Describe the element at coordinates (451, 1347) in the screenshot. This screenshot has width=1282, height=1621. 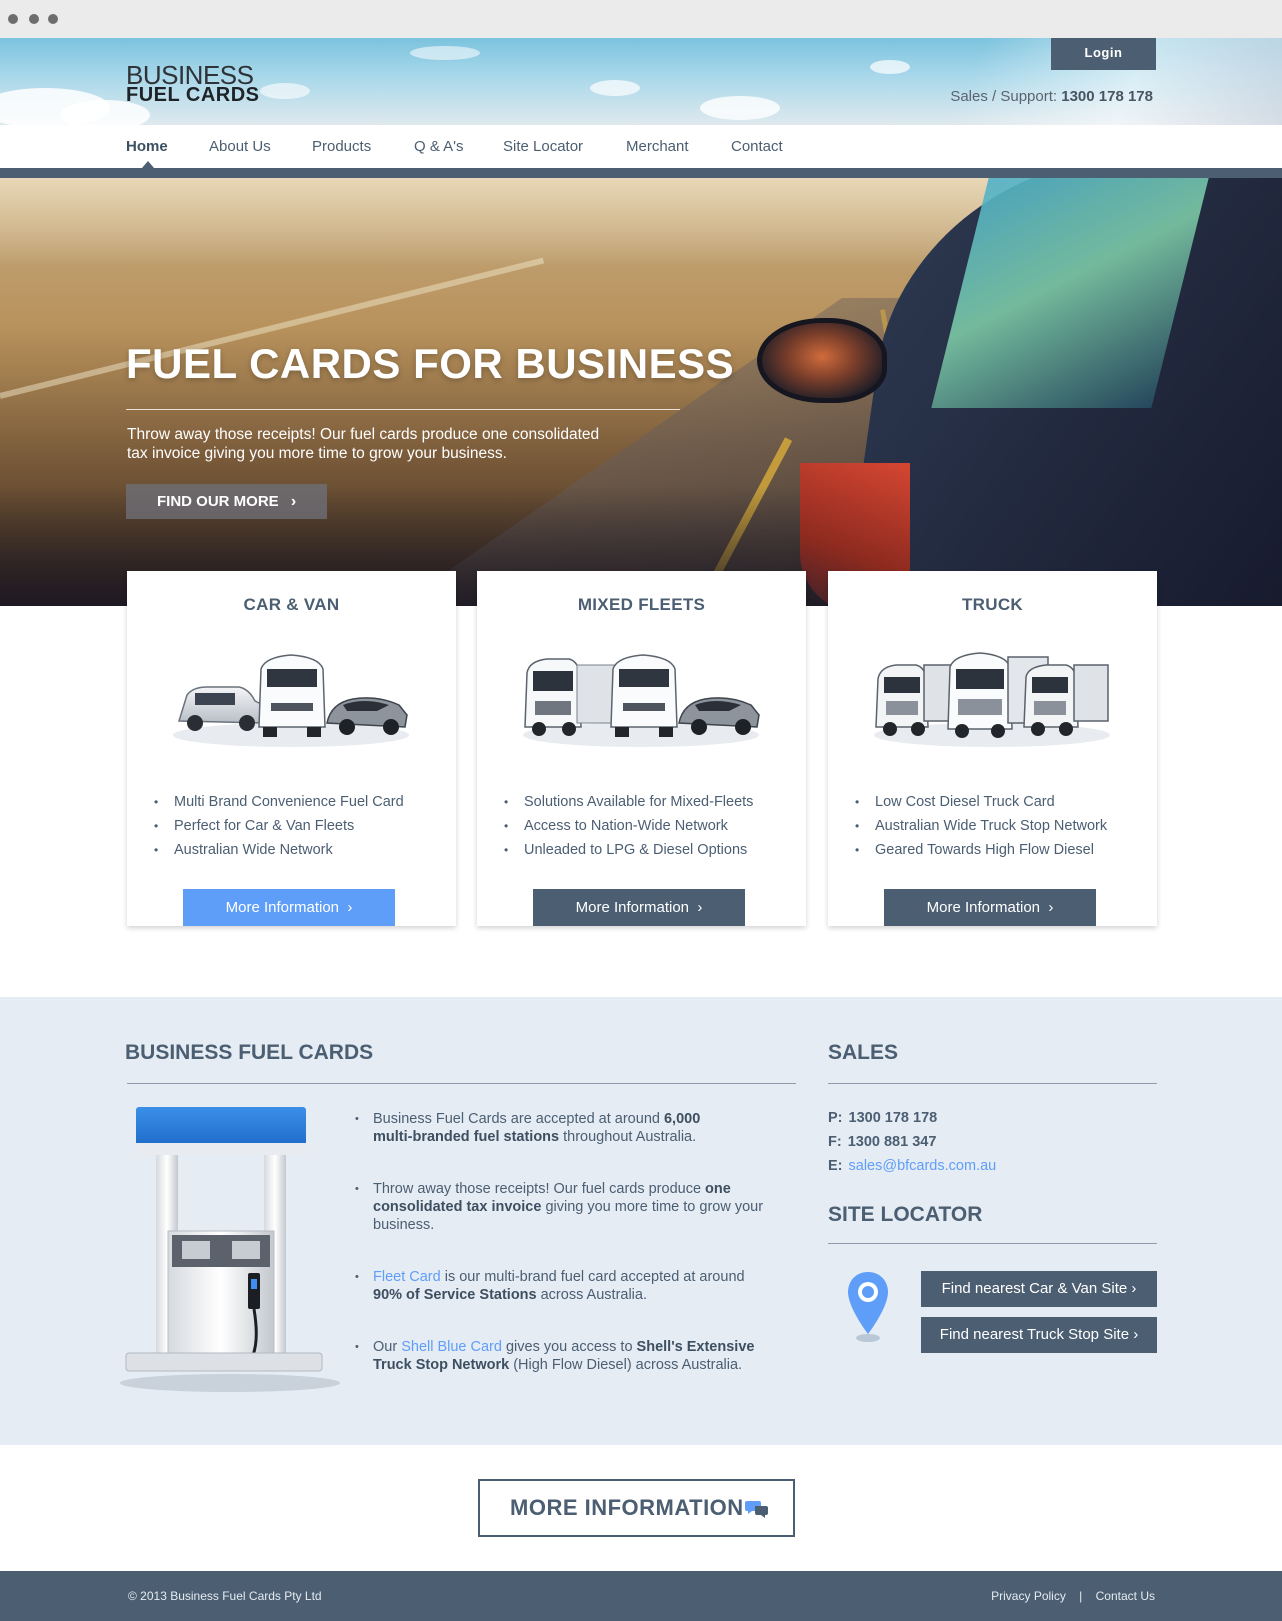
I see `shell-blue-card-link: Shell Blue Card` at that location.